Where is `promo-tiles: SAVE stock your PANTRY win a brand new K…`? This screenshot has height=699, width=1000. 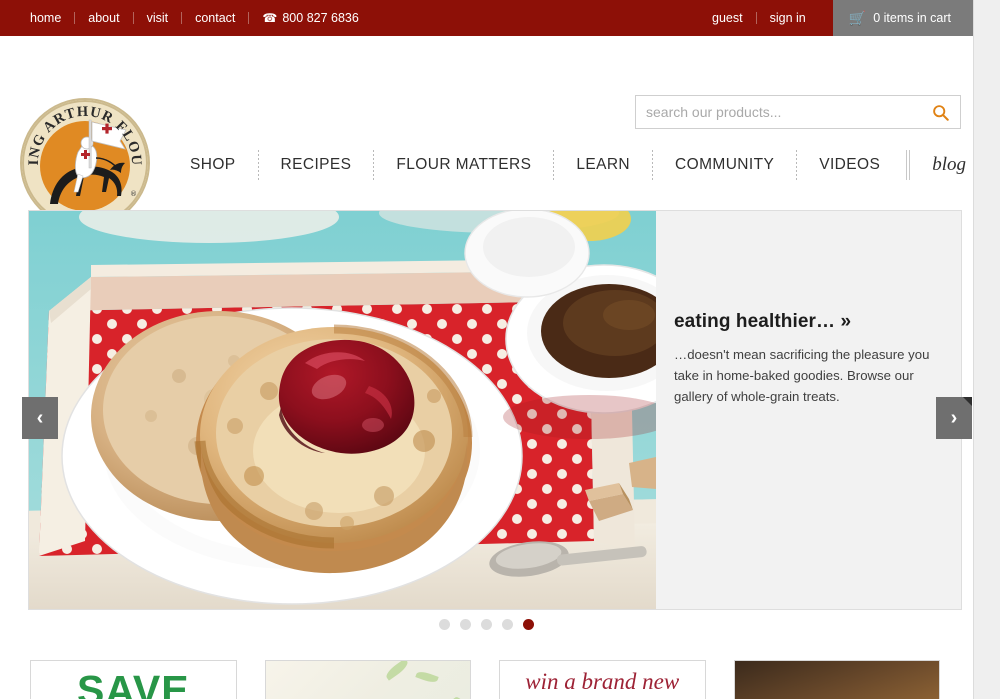 promo-tiles: SAVE stock your PANTRY win a brand new K… is located at coordinates (485, 679).